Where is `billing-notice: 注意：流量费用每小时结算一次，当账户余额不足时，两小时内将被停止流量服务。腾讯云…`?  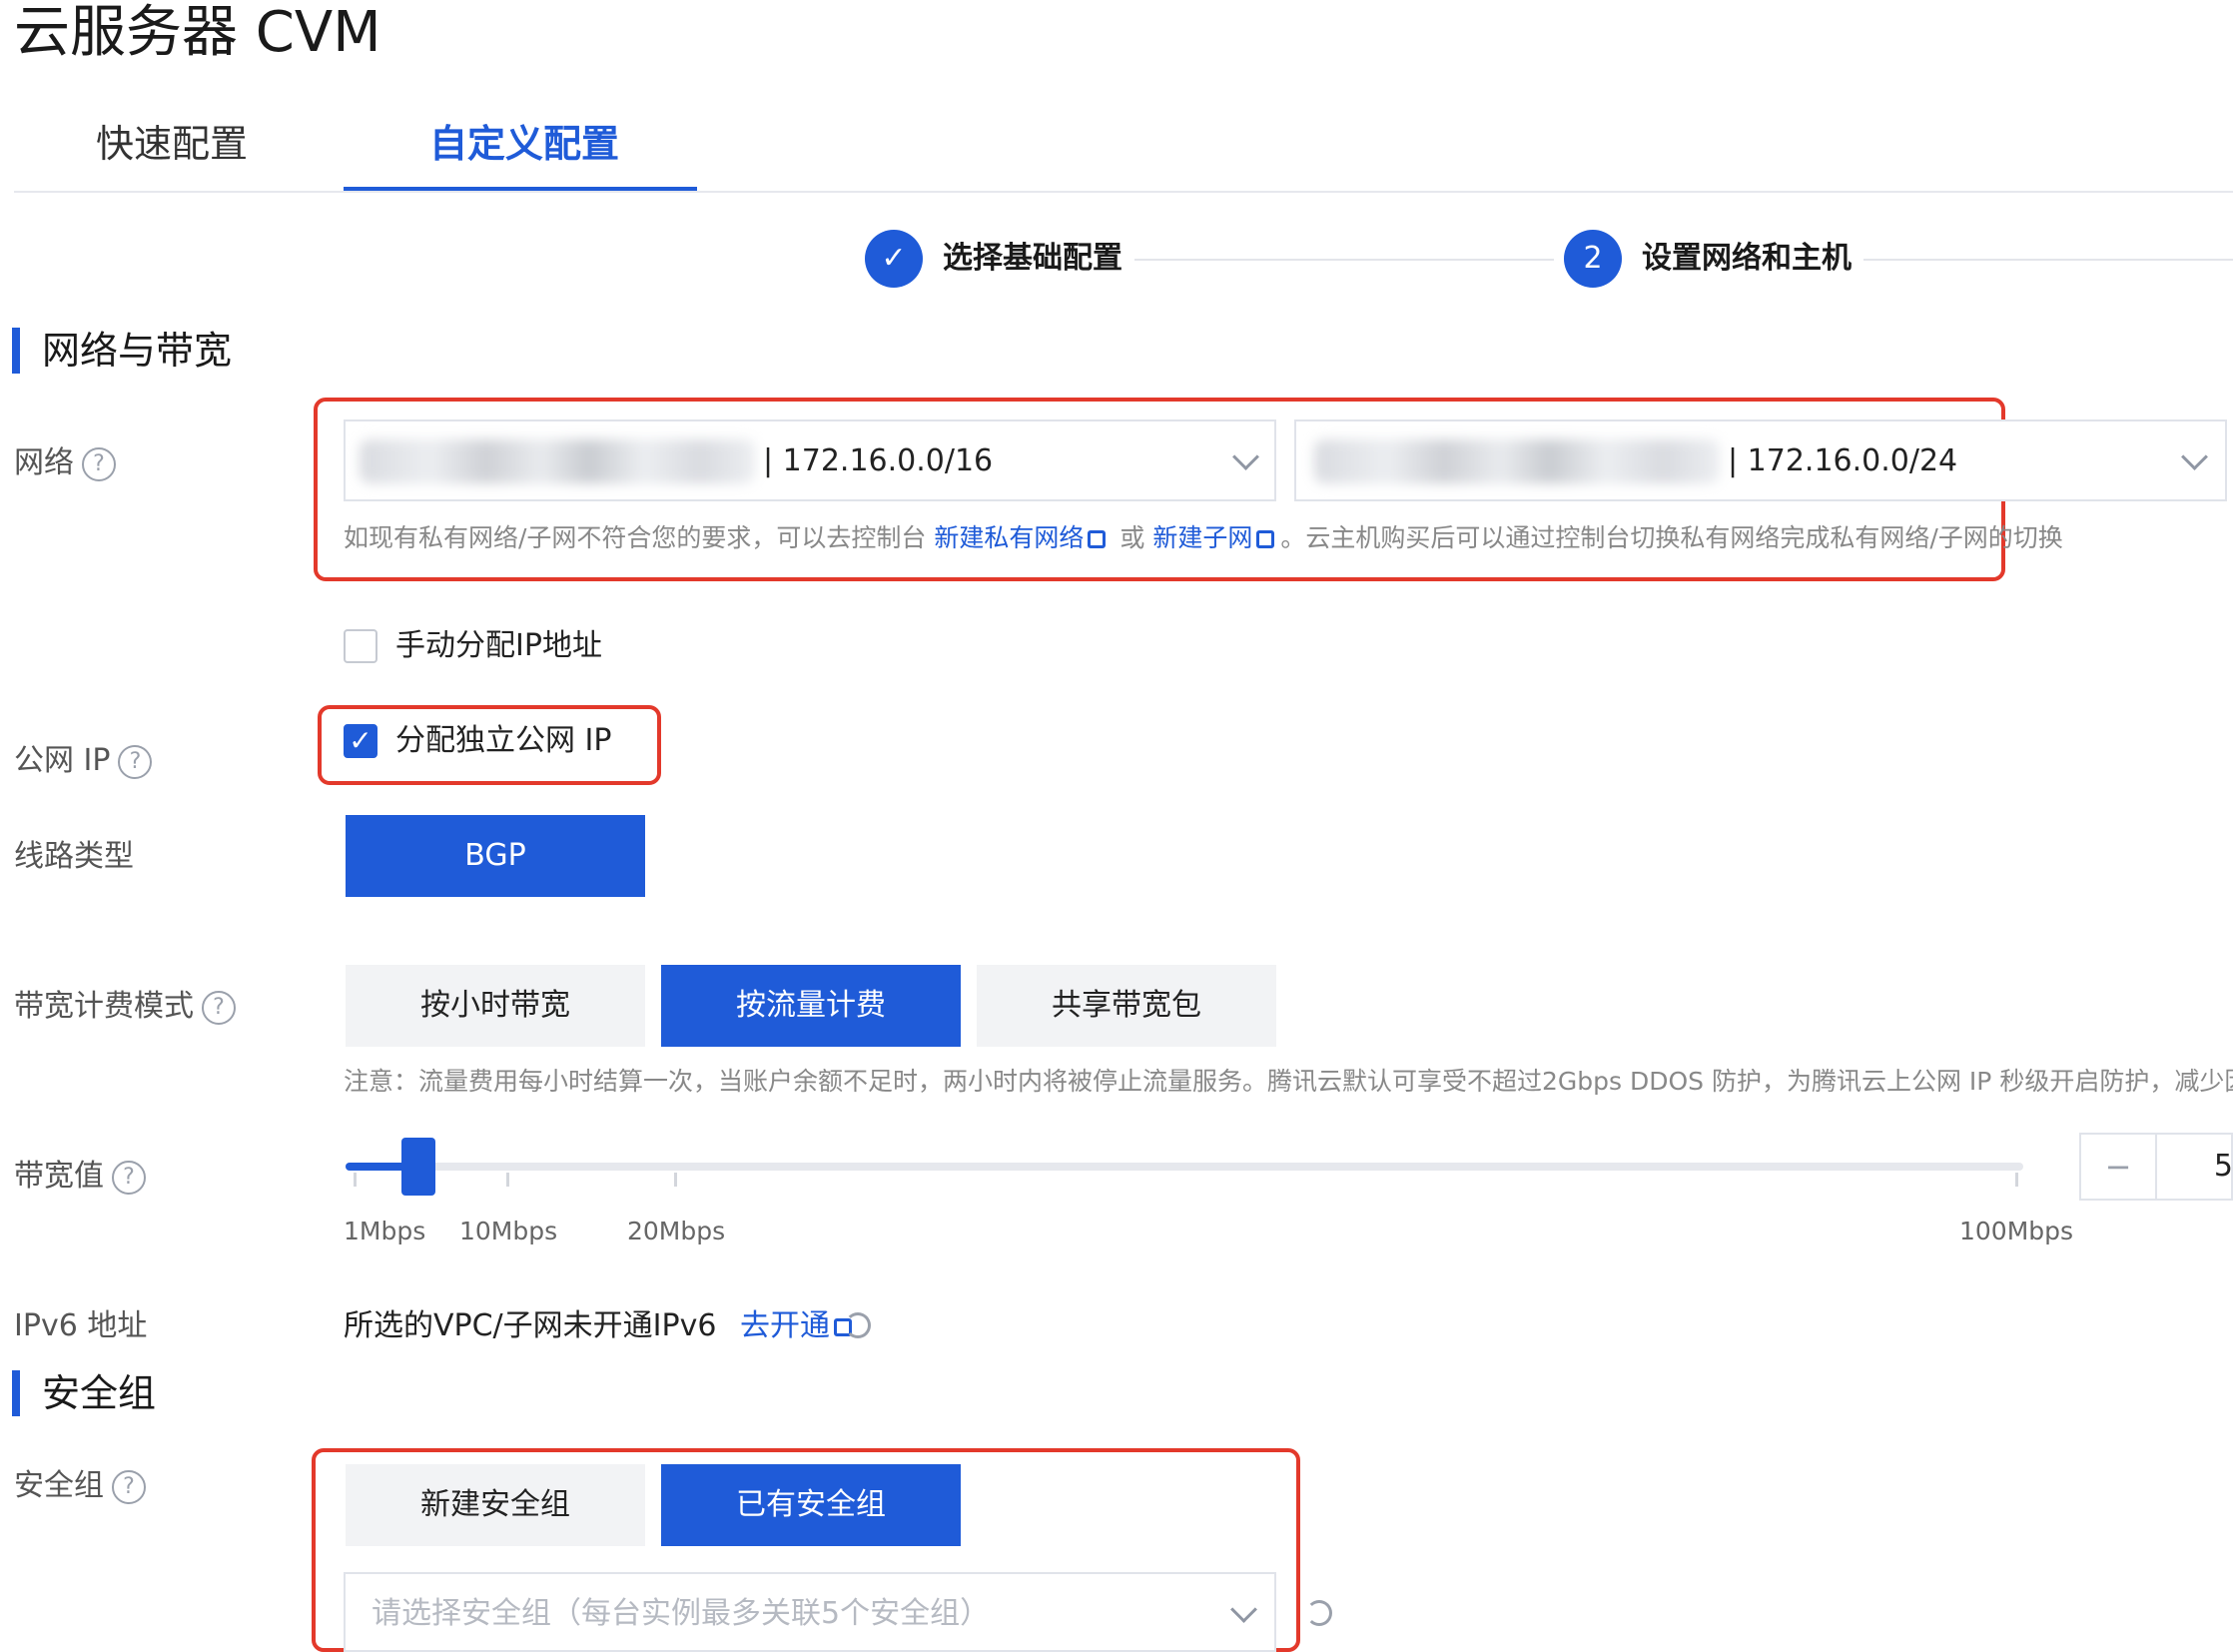
billing-notice: 注意：流量费用每小时结算一次，当账户余额不足时，两小时内将被停止流量服务。腾讯云… is located at coordinates (1288, 1081).